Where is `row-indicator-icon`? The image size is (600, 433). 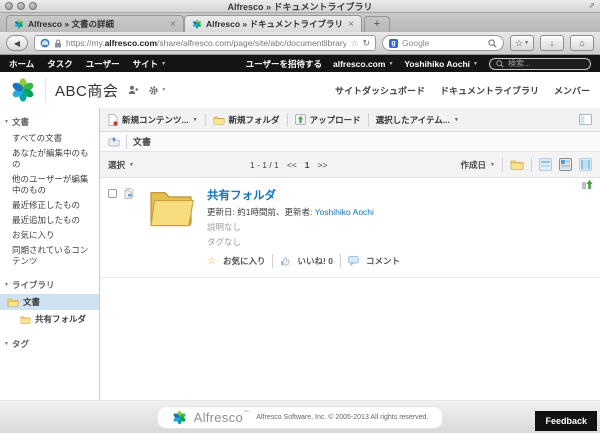
row-indicator-icon is located at coordinates (129, 228).